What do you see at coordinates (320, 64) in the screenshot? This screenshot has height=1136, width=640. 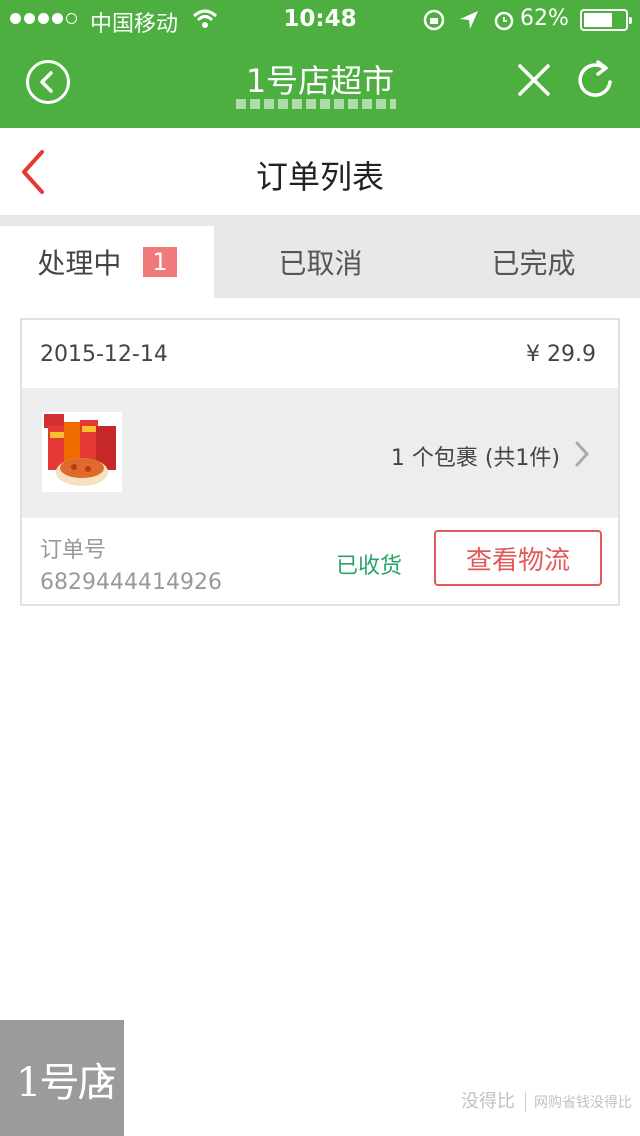 I see `app-top-bar: 中国移动 10:48 62% 1号店超市` at bounding box center [320, 64].